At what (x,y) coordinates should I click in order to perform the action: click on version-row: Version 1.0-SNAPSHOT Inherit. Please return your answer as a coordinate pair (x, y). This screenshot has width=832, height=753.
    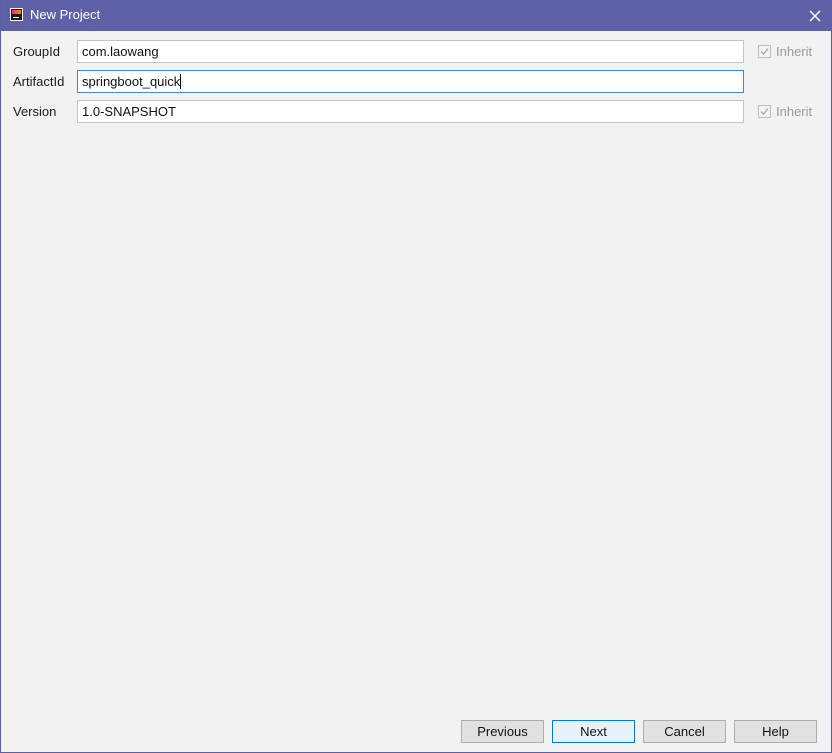
    Looking at the image, I should click on (416, 112).